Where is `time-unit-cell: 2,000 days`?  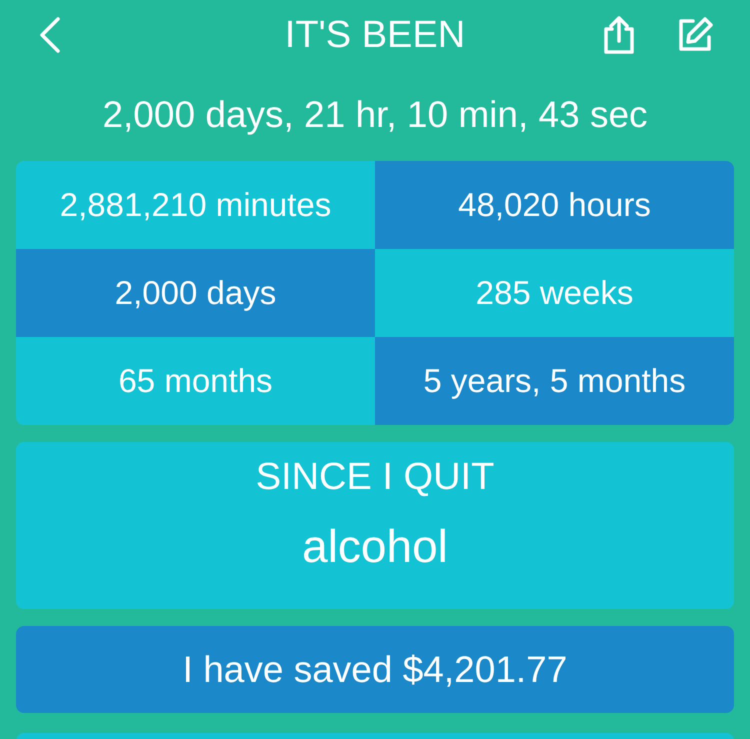 time-unit-cell: 2,000 days is located at coordinates (195, 293).